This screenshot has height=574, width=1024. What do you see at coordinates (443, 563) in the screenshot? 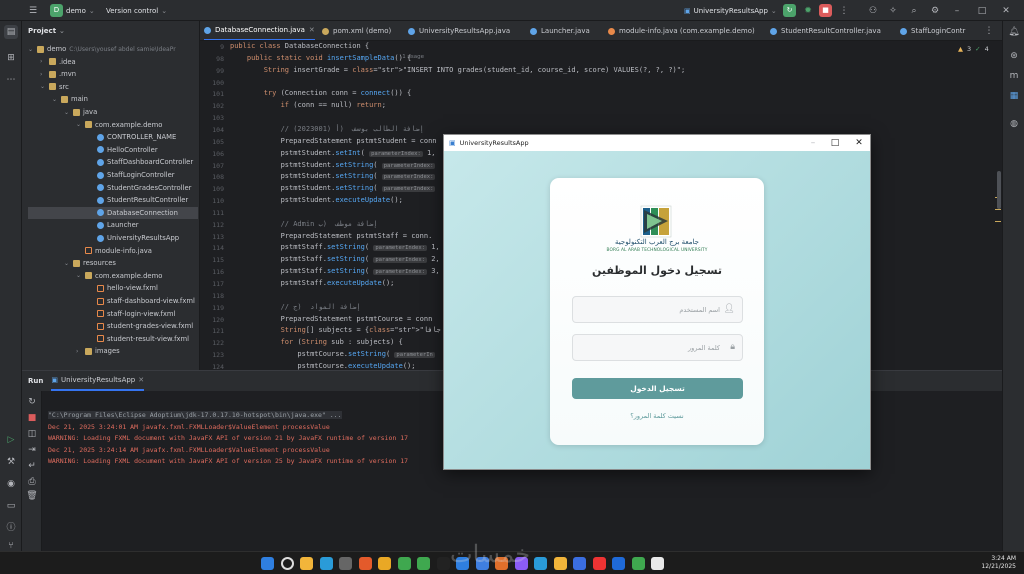
I see `ide-icon` at bounding box center [443, 563].